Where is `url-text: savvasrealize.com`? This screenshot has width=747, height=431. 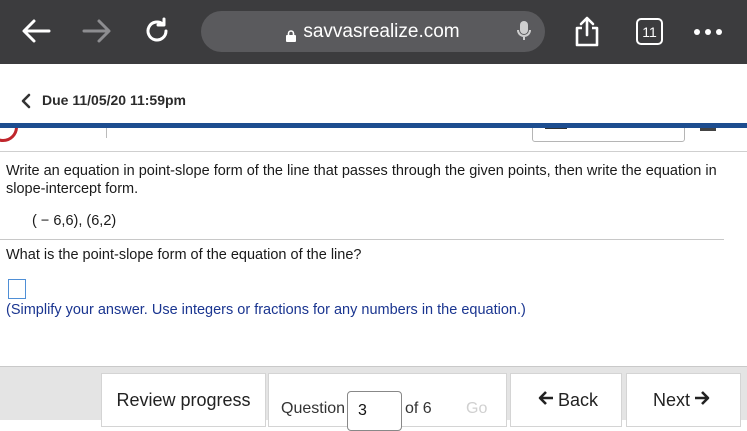
url-text: savvasrealize.com is located at coordinates (381, 31).